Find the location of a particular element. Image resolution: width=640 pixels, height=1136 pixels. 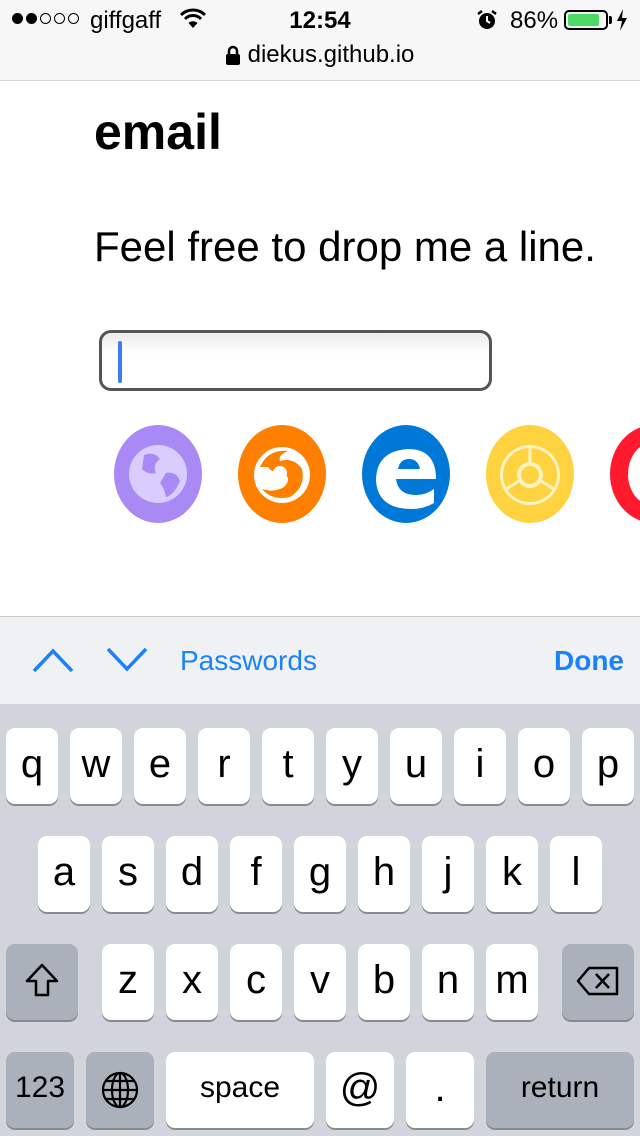

edge-icon is located at coordinates (406, 474).